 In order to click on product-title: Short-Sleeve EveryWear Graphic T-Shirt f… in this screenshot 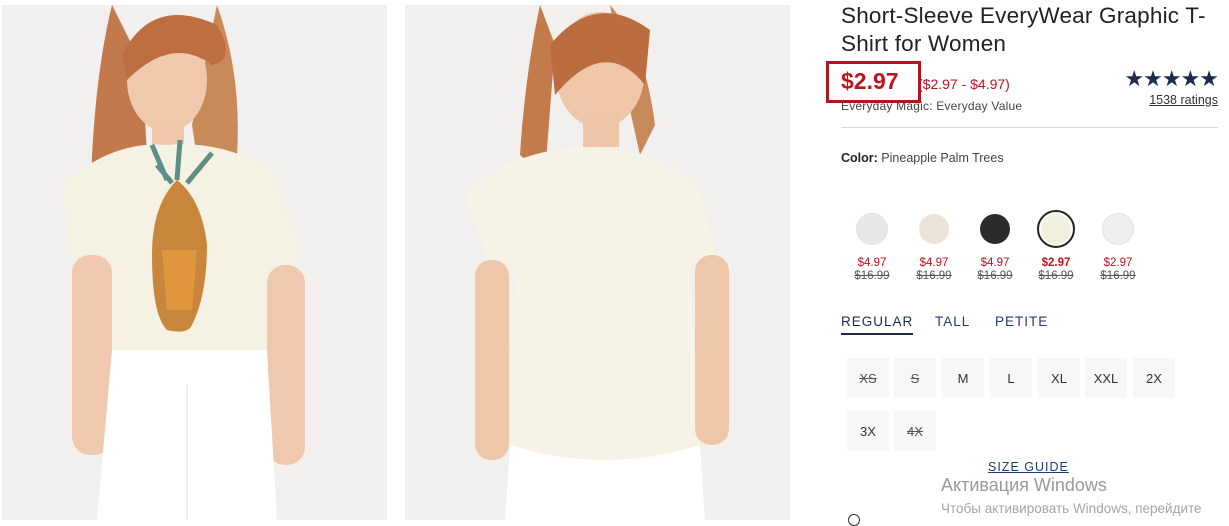, I will do `click(1023, 29)`.